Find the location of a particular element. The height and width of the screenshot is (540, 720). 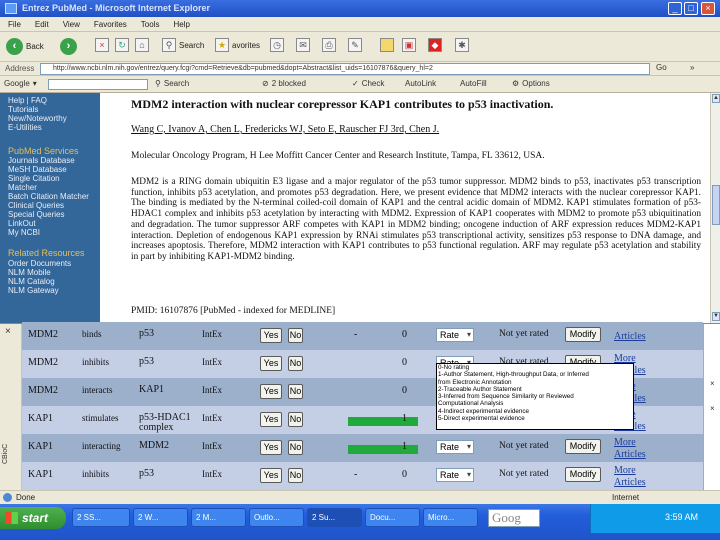

favorites-button: ★ avorites is located at coordinates (237, 45).